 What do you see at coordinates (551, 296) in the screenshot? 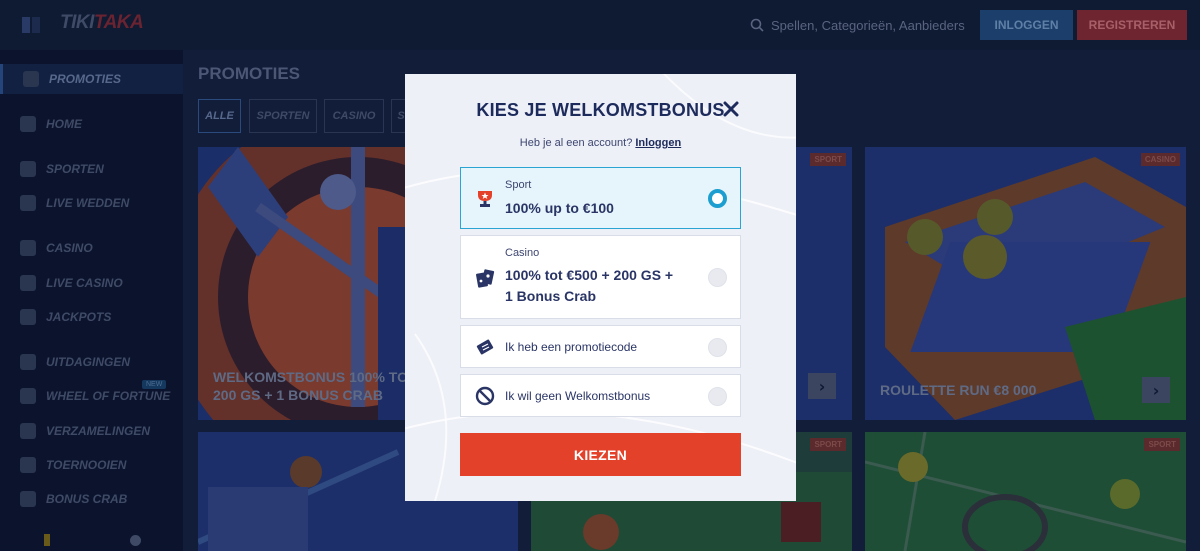
I see `option-text-line2: 1 Bonus Crab` at bounding box center [551, 296].